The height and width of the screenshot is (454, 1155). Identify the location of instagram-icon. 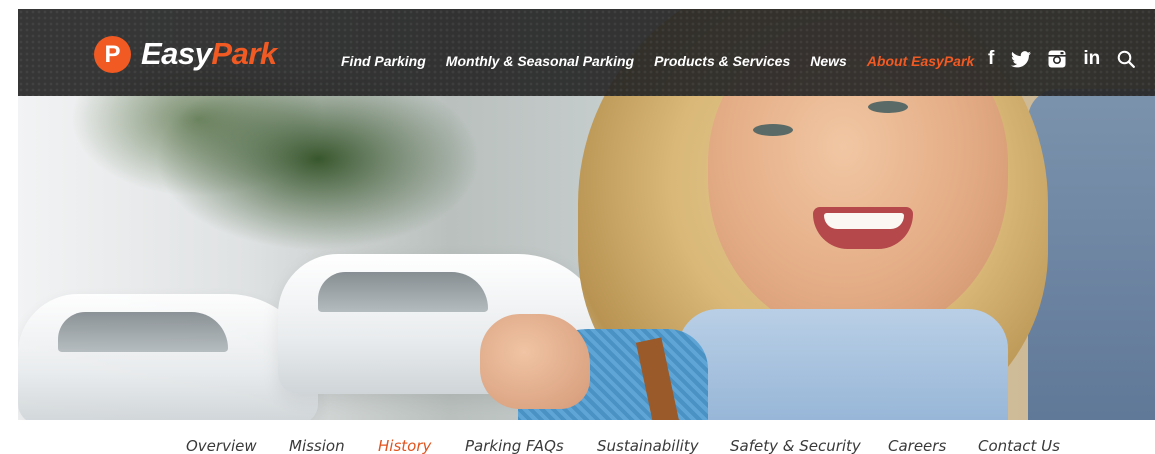
(1057, 59).